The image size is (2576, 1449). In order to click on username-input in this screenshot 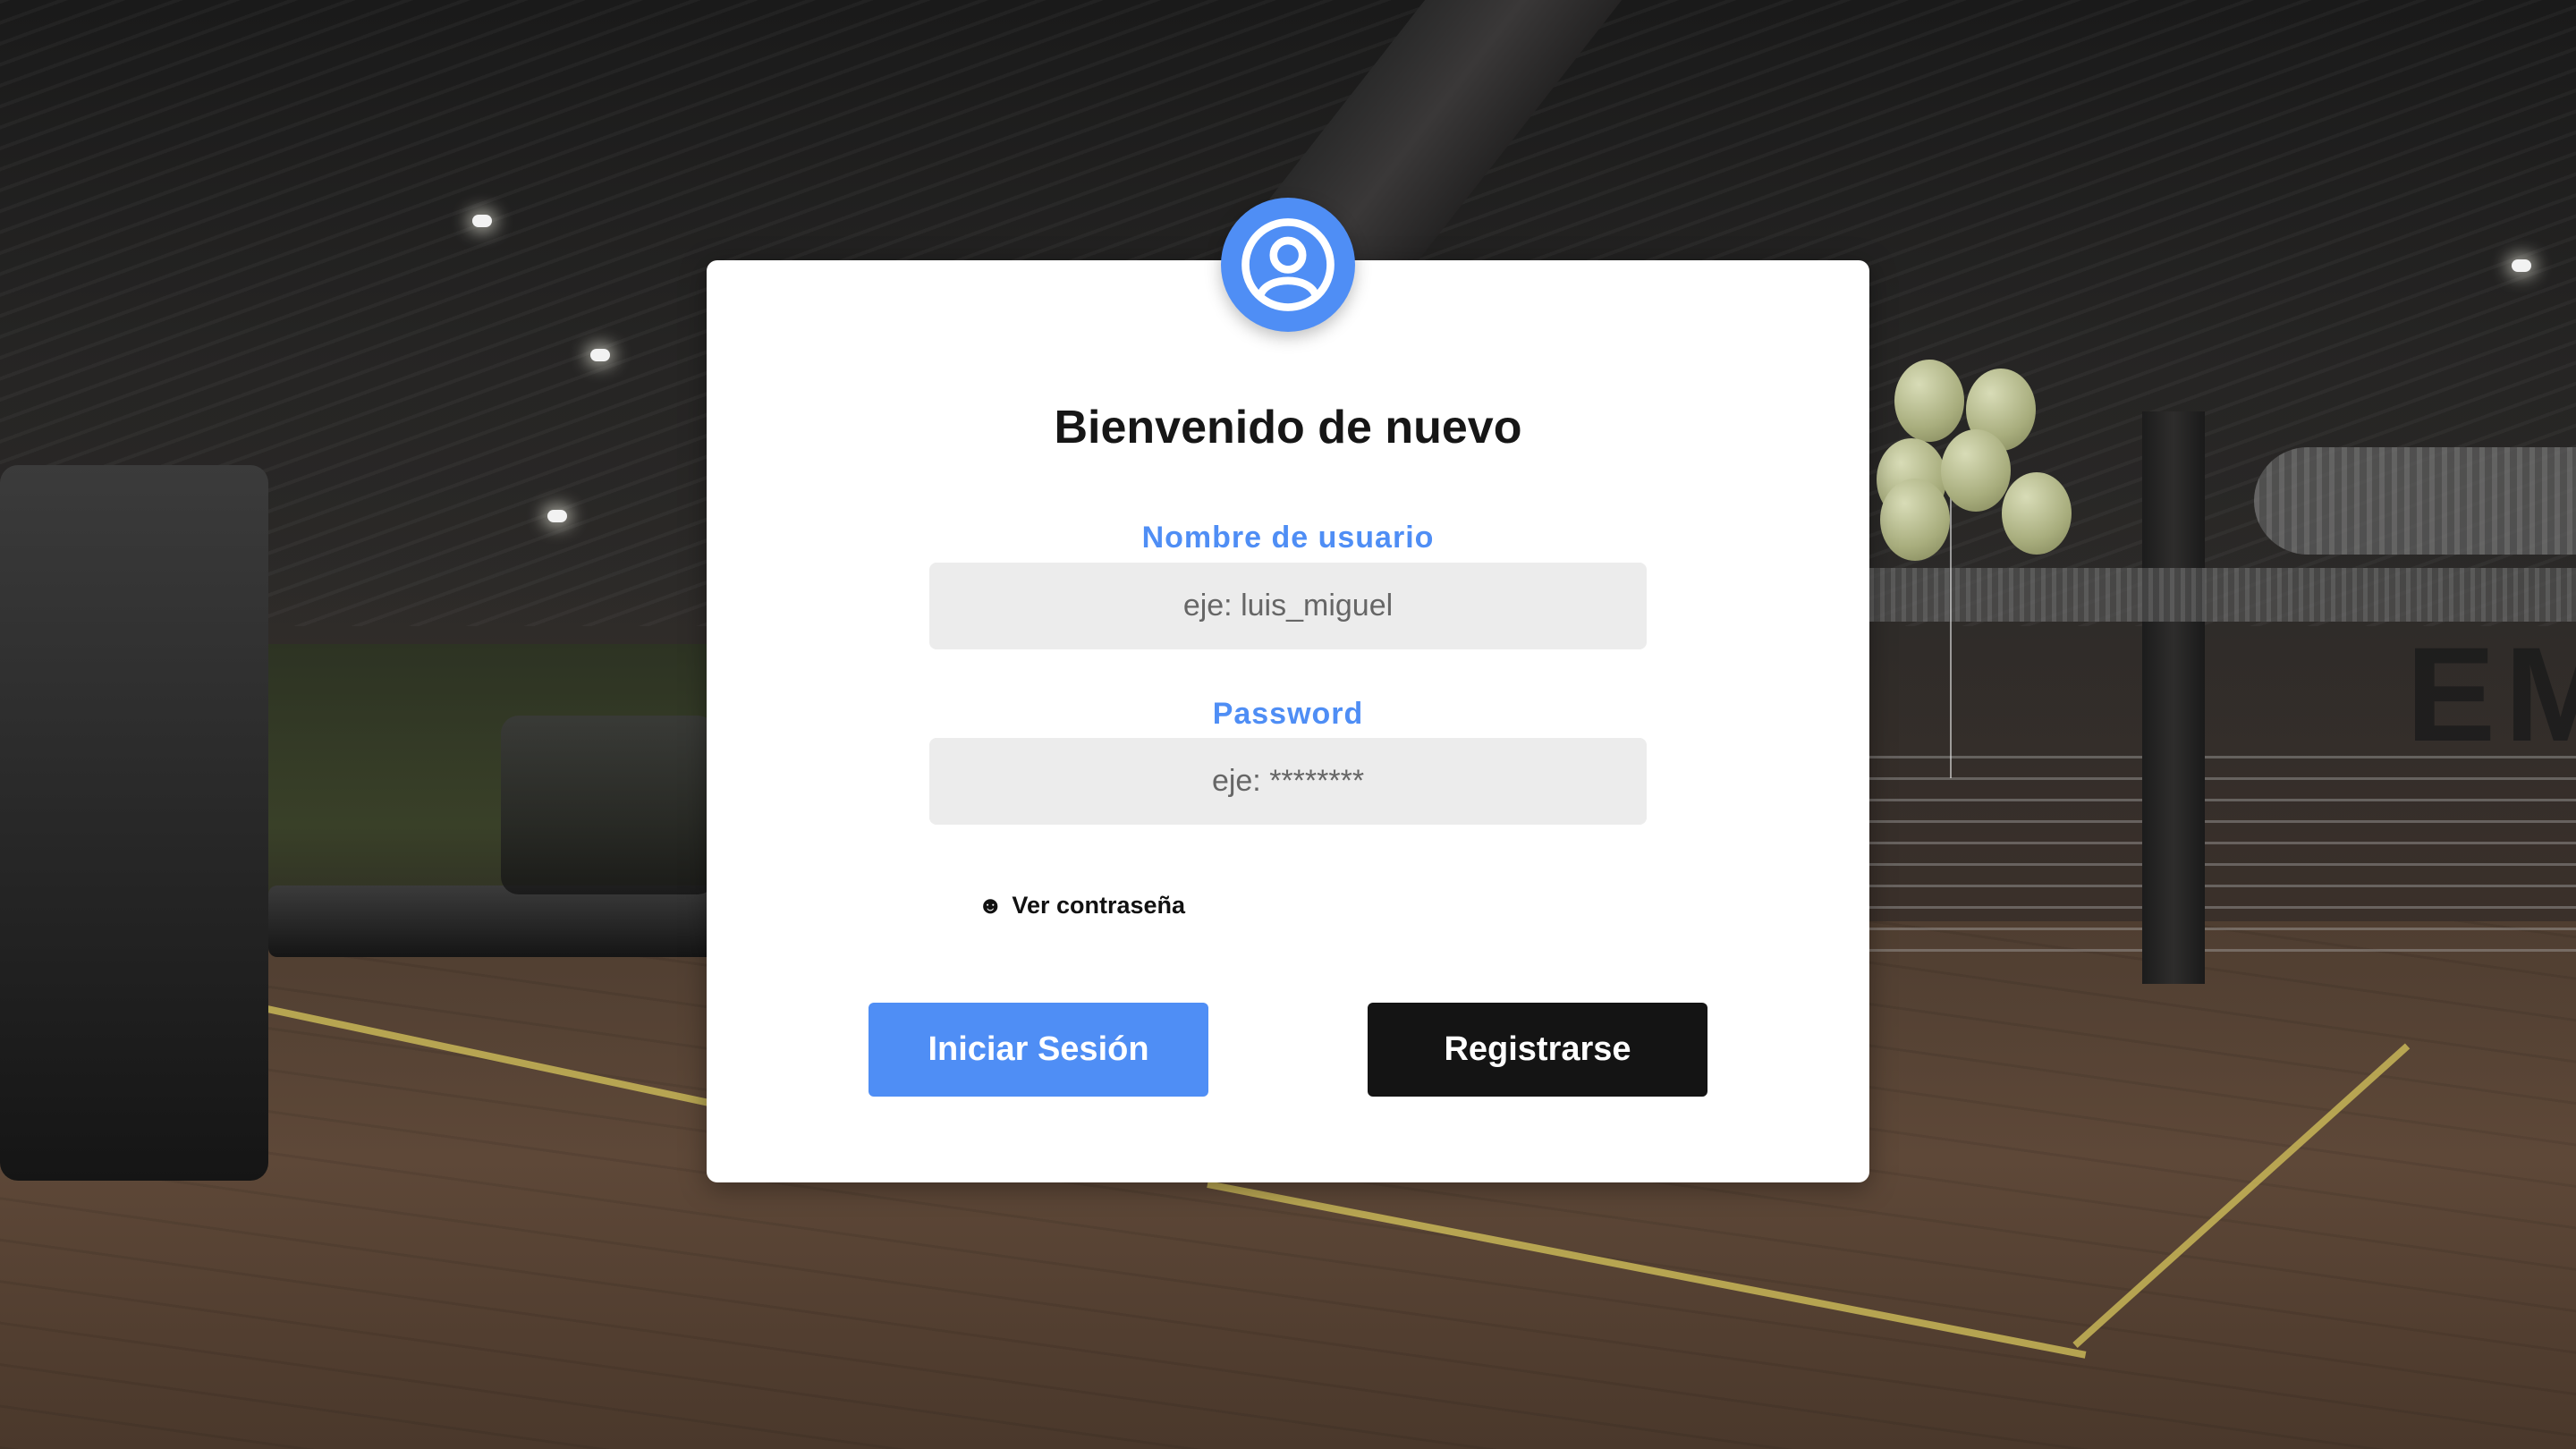, I will do `click(1288, 606)`.